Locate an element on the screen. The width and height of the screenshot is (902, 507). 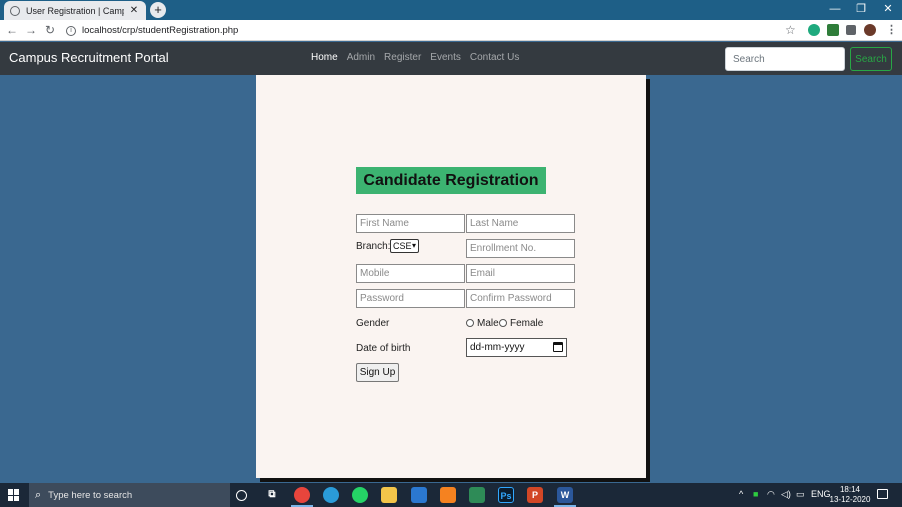
gender-label: Gender is located at coordinates (373, 323).